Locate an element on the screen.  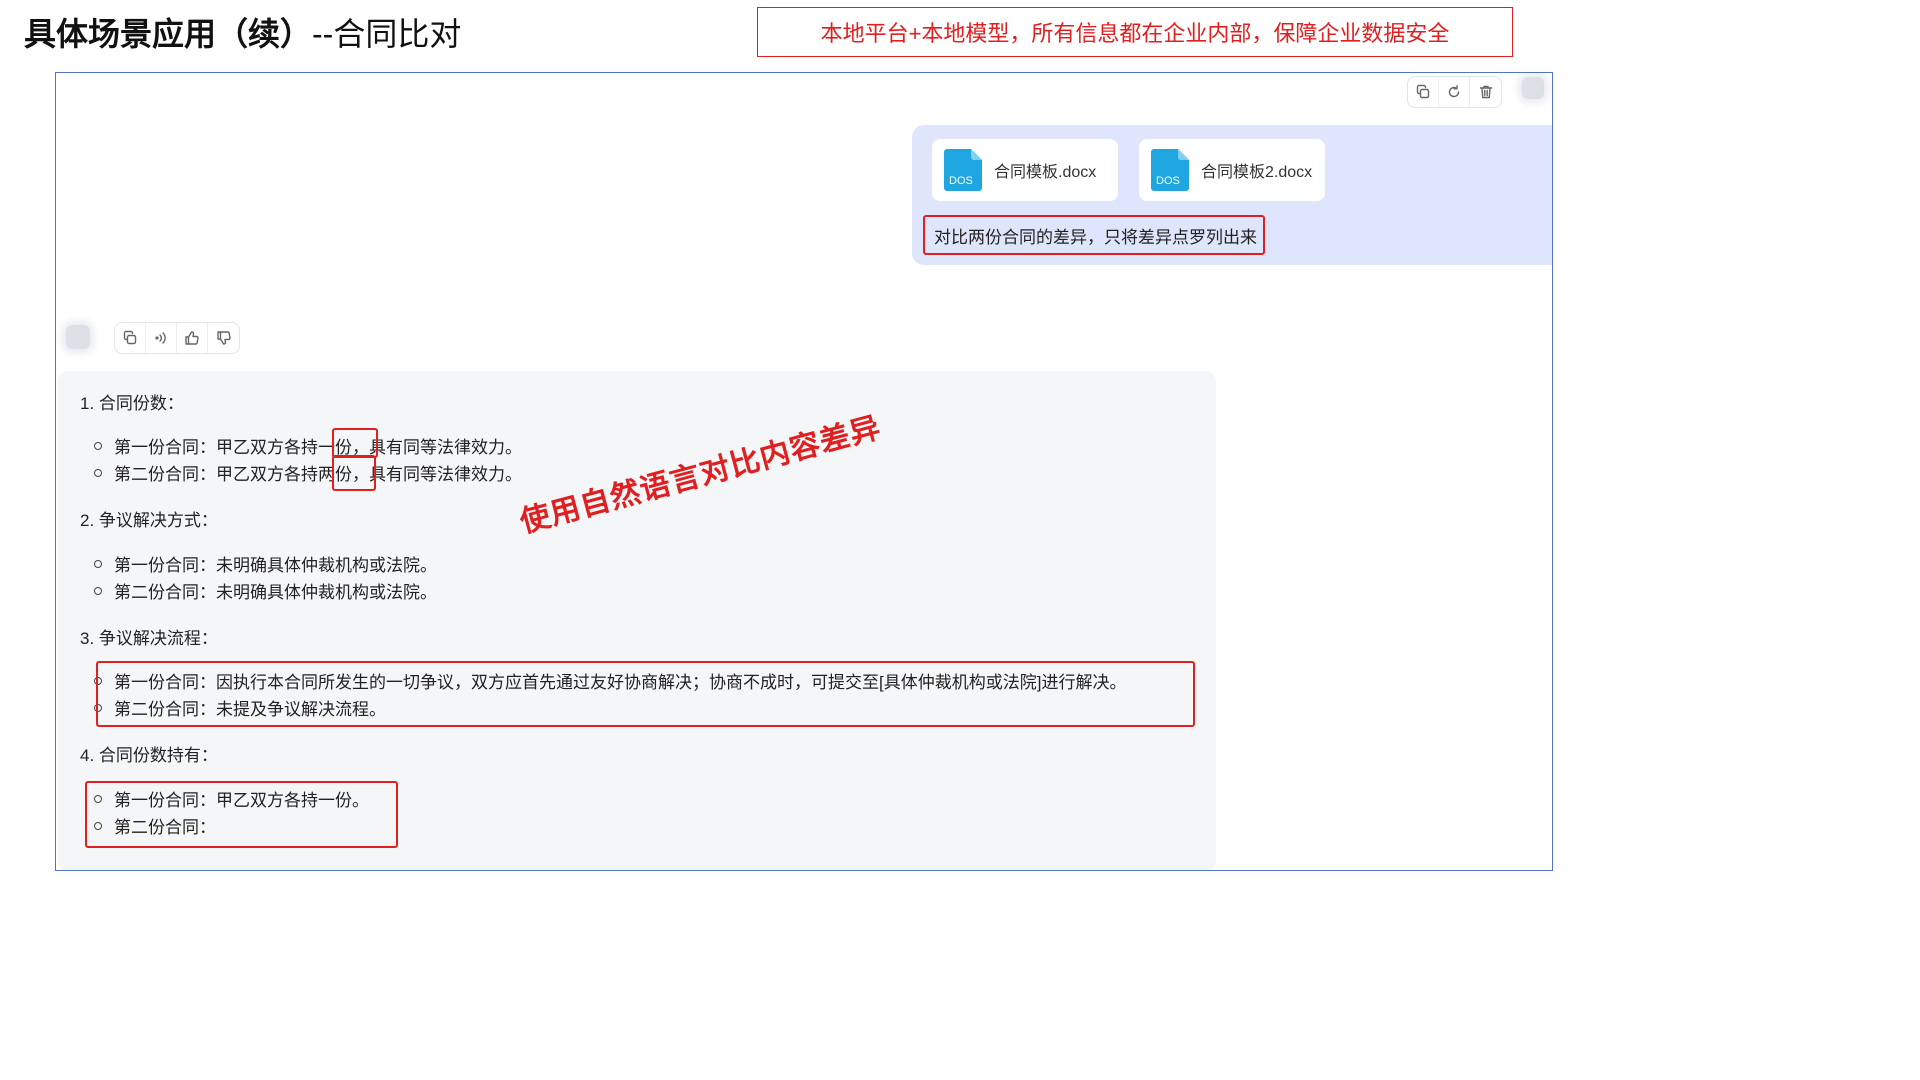
slide-title-sub: --合同比对 is located at coordinates (387, 34).